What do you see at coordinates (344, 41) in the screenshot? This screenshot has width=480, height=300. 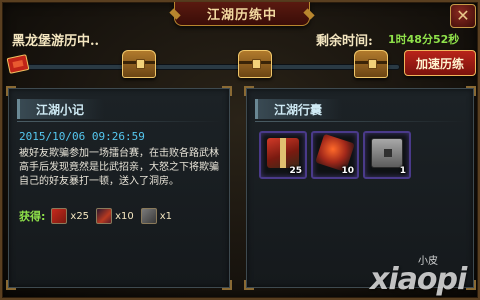 I see `remaining-time-label: 剩余时间:` at bounding box center [344, 41].